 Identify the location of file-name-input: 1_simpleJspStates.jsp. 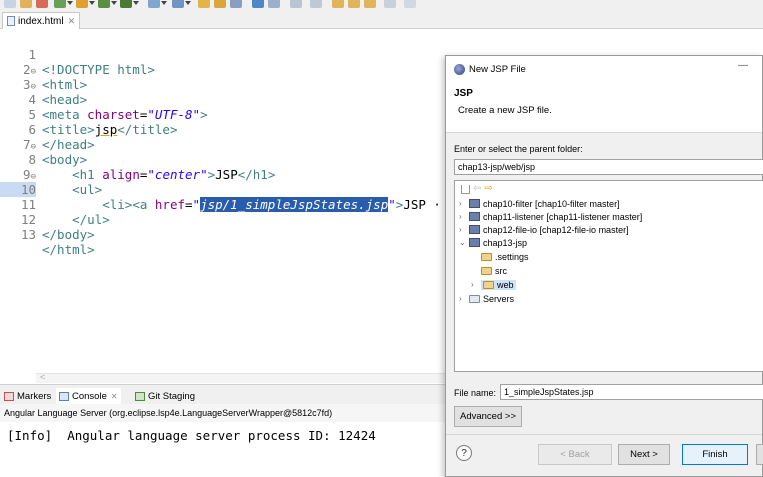
(631, 392).